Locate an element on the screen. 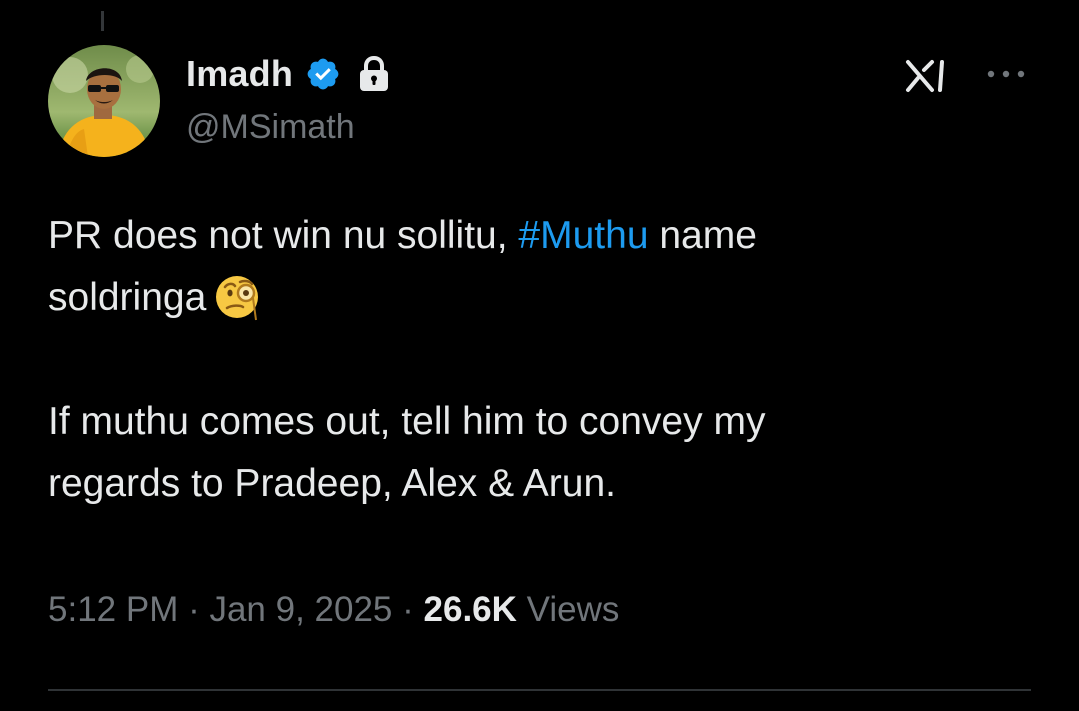 This screenshot has width=1079, height=711. thread-connector-line is located at coordinates (102, 21).